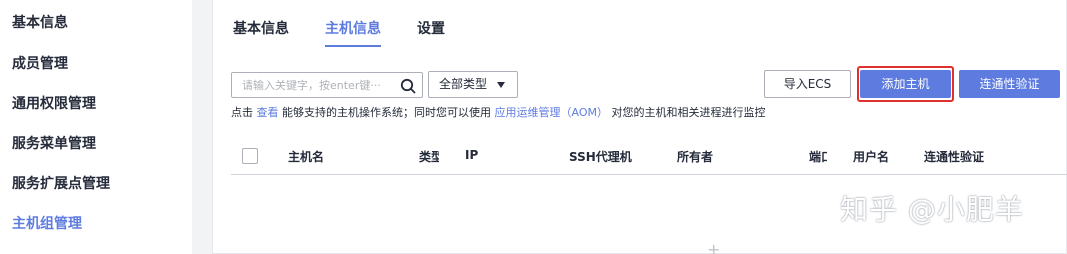  What do you see at coordinates (408, 86) in the screenshot?
I see `search-icon` at bounding box center [408, 86].